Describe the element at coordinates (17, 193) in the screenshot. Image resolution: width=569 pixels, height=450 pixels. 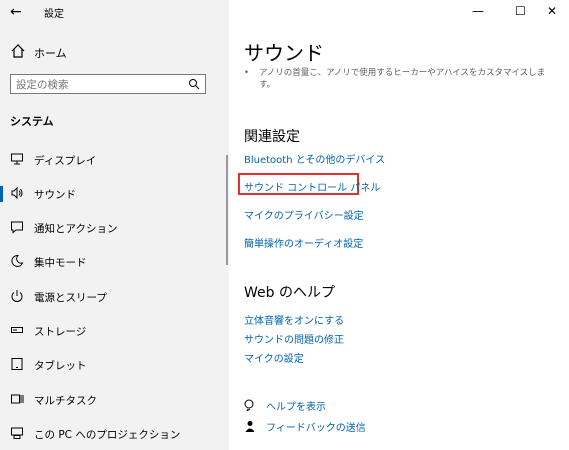
I see `speaker-icon` at that location.